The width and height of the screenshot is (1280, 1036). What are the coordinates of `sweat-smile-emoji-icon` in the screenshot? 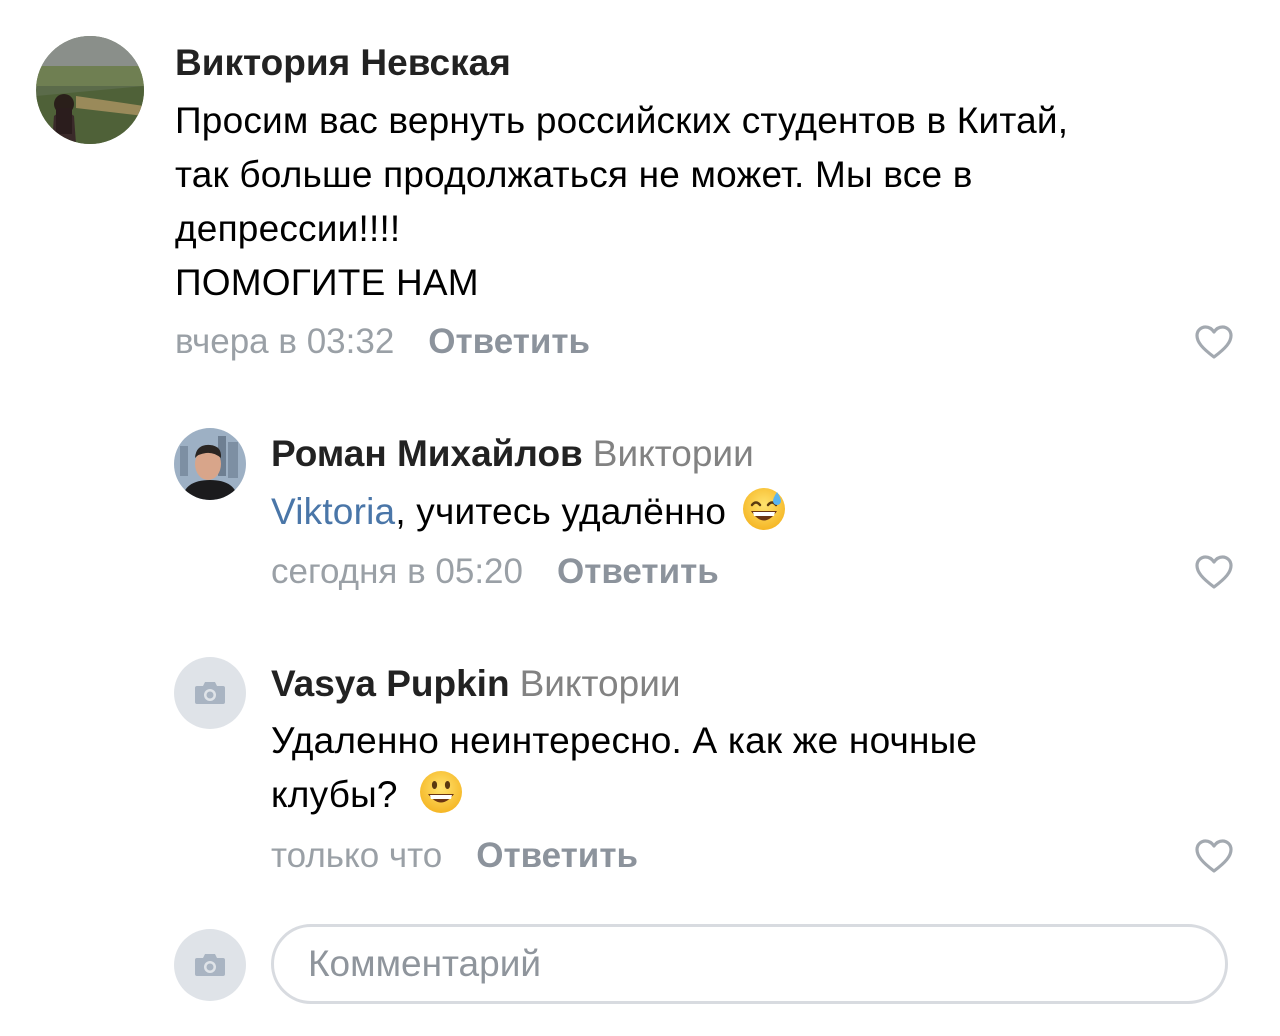 It's located at (764, 509).